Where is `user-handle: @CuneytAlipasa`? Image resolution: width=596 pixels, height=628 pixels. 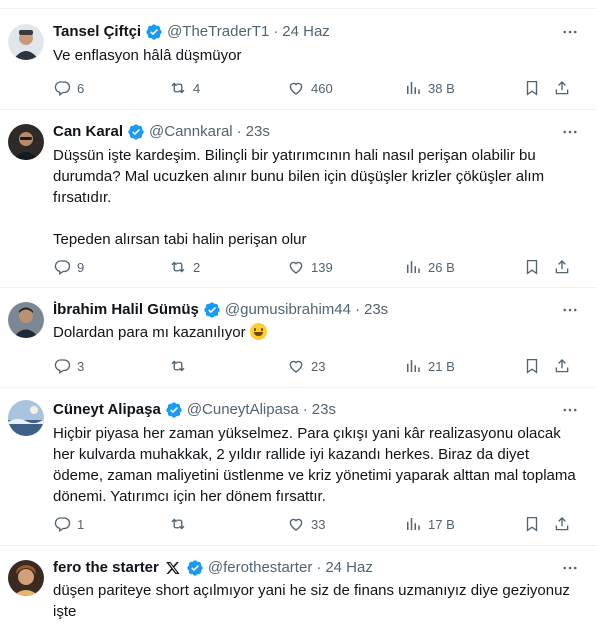 user-handle: @CuneytAlipasa is located at coordinates (243, 410).